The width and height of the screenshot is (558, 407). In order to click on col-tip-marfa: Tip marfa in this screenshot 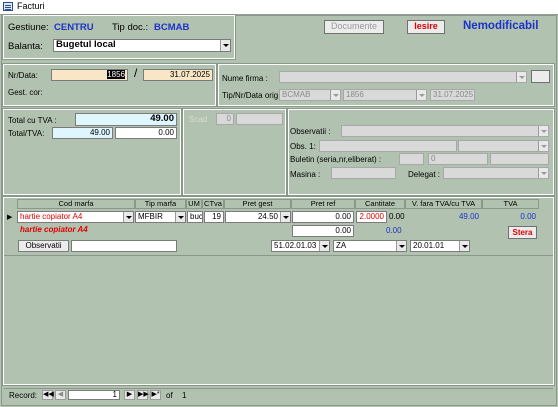, I will do `click(160, 204)`.